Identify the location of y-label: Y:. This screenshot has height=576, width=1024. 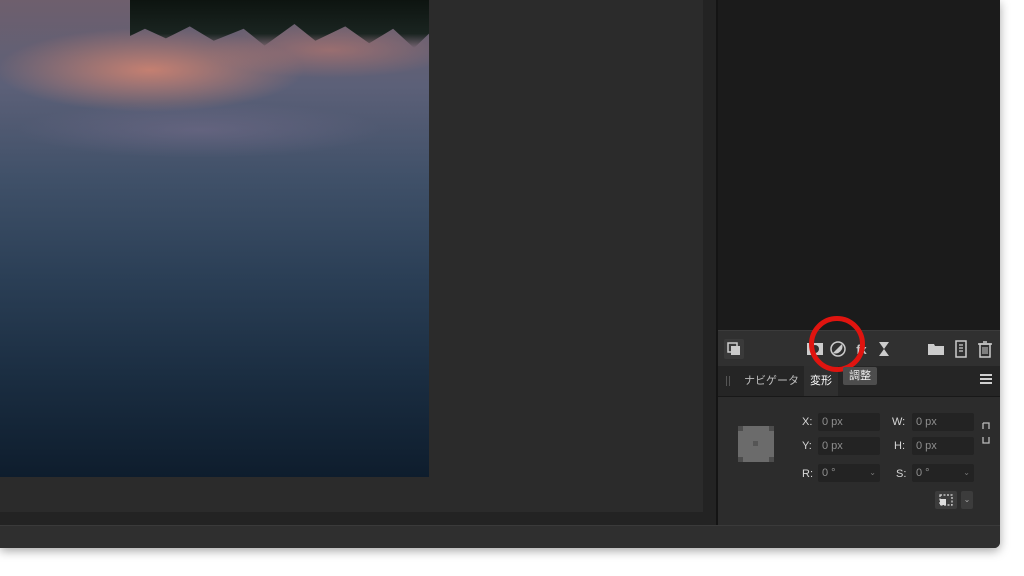
(807, 446).